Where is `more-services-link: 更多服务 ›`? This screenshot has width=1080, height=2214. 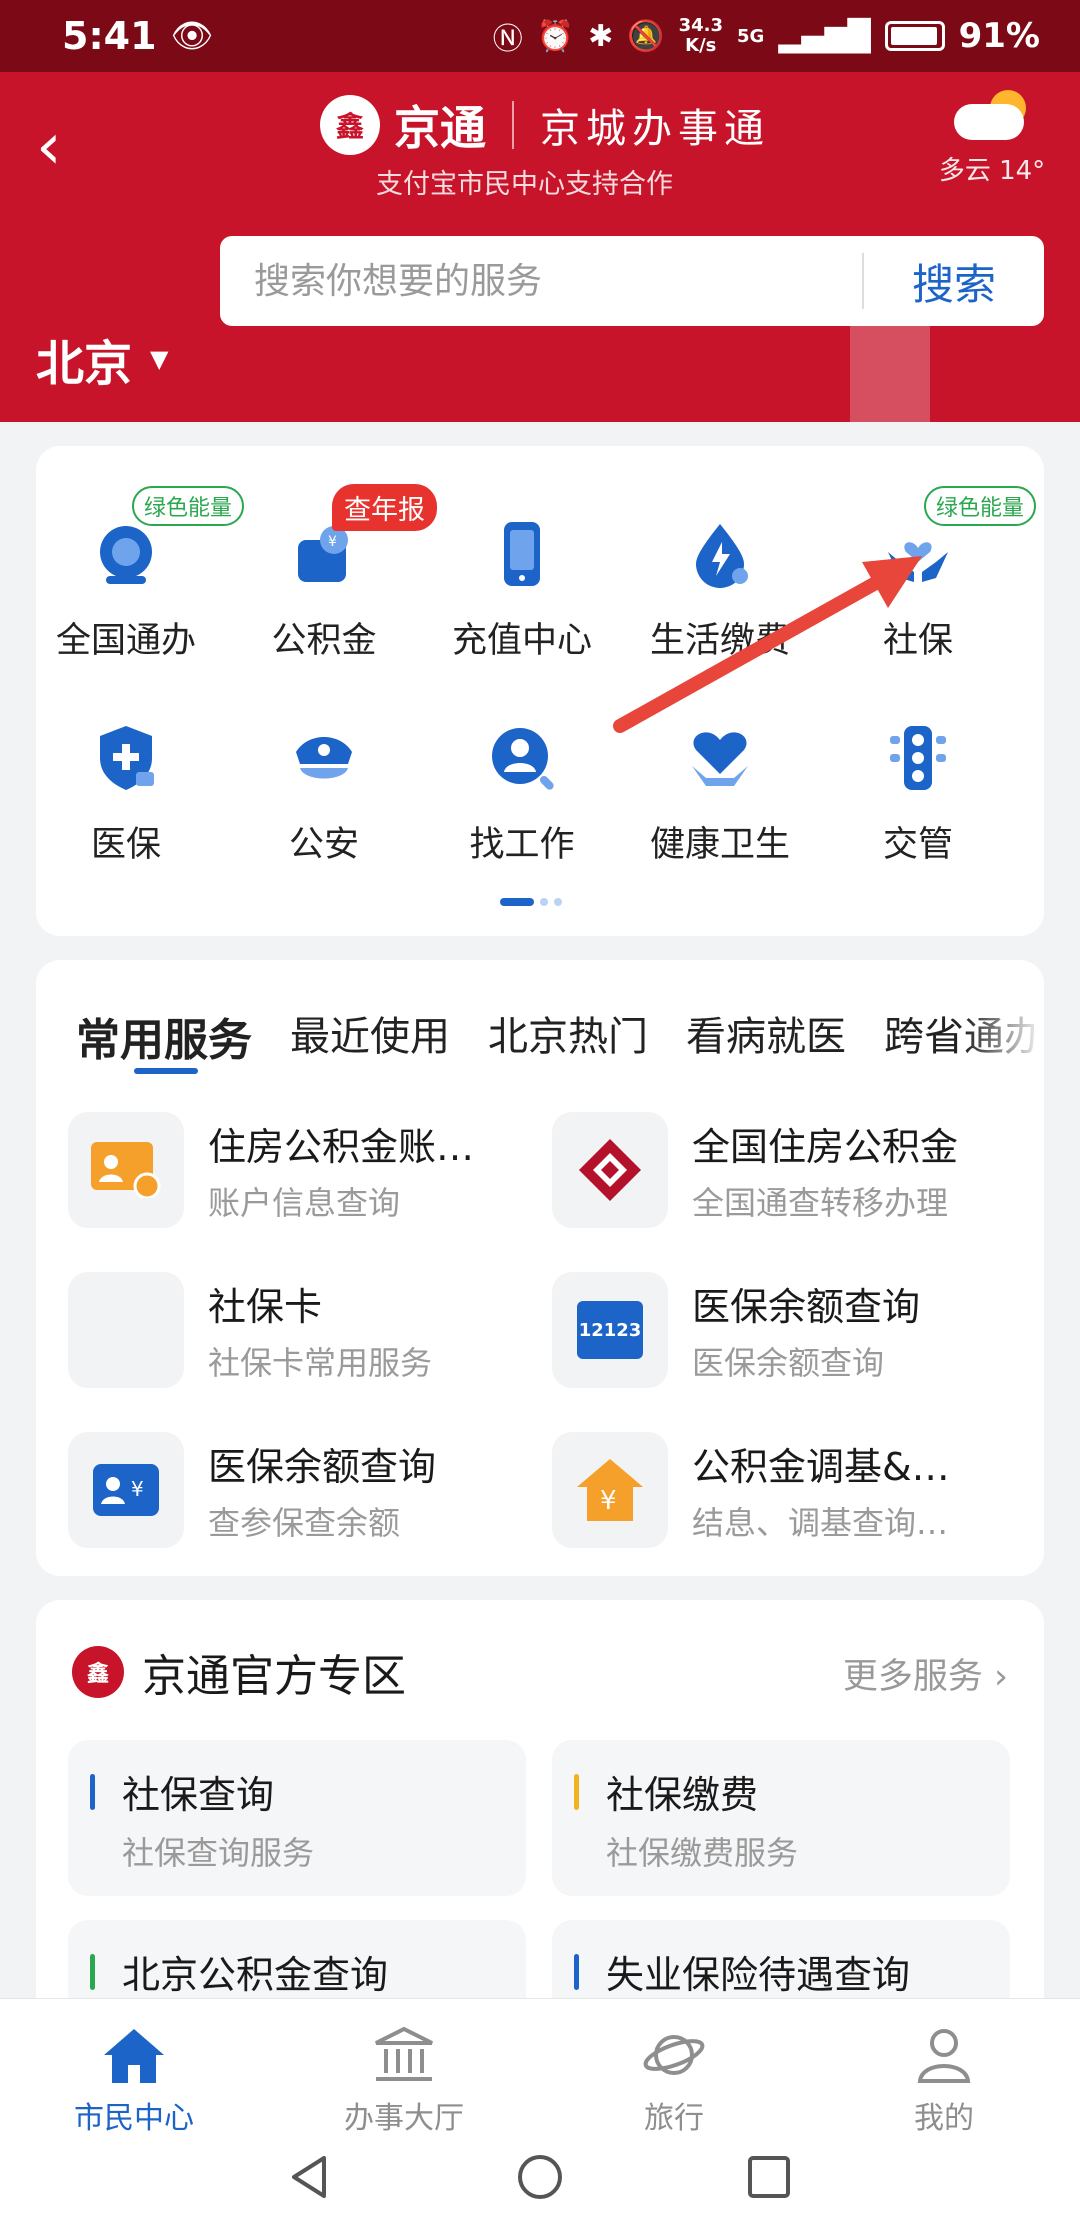
more-services-link: 更多服务 › is located at coordinates (925, 1673).